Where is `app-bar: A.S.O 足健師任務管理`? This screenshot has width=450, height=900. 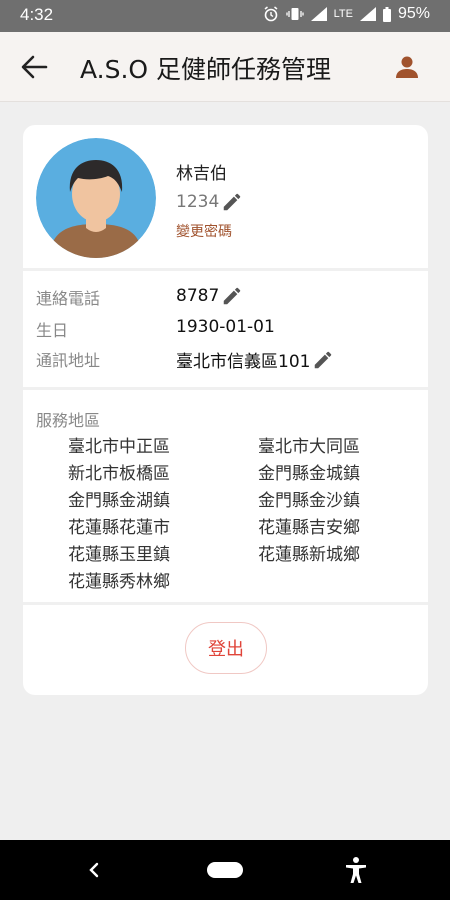 app-bar: A.S.O 足健師任務管理 is located at coordinates (225, 67).